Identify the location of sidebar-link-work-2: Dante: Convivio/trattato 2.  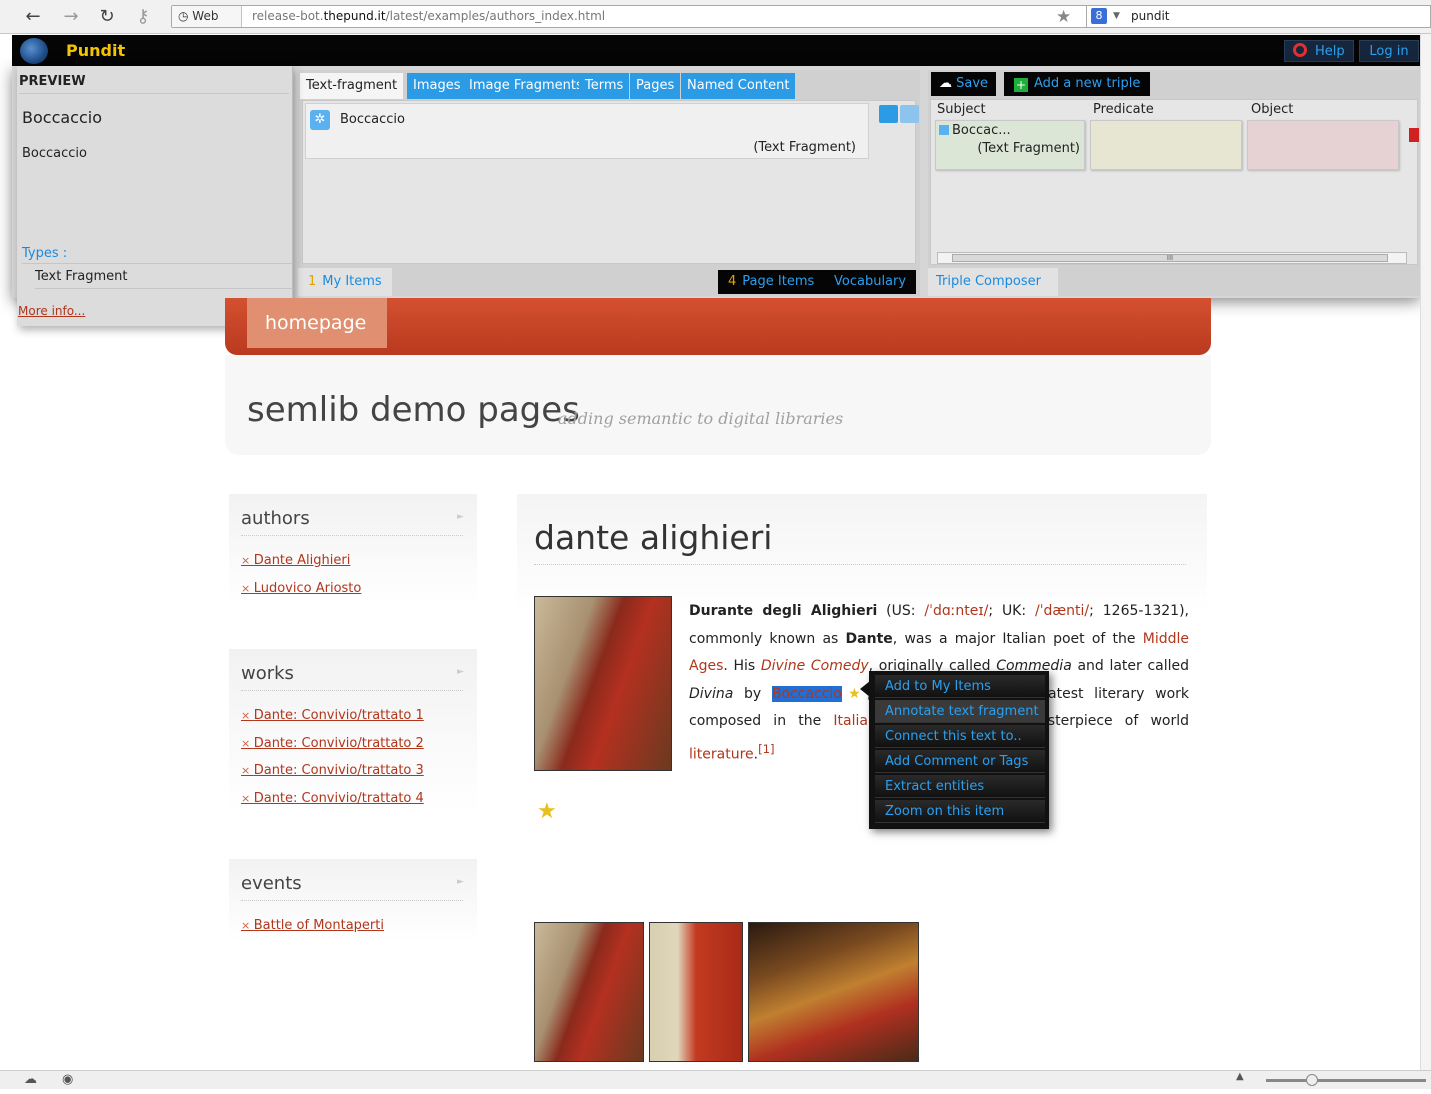
(332, 743).